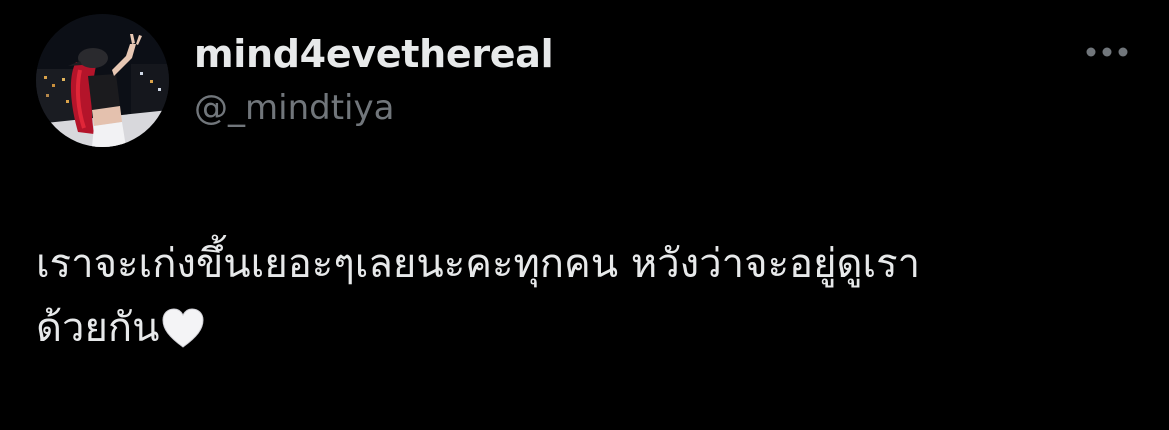 The width and height of the screenshot is (1169, 430). I want to click on avatar, so click(102, 80).